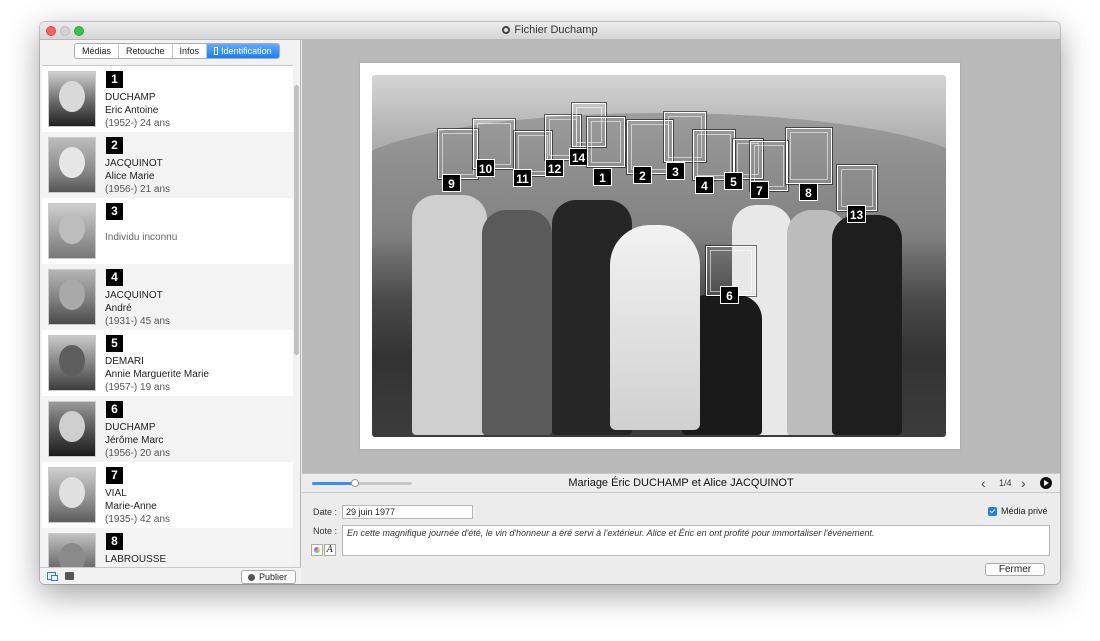 Image resolution: width=1100 pixels, height=641 pixels. I want to click on face-tag-12: 12, so click(554, 168).